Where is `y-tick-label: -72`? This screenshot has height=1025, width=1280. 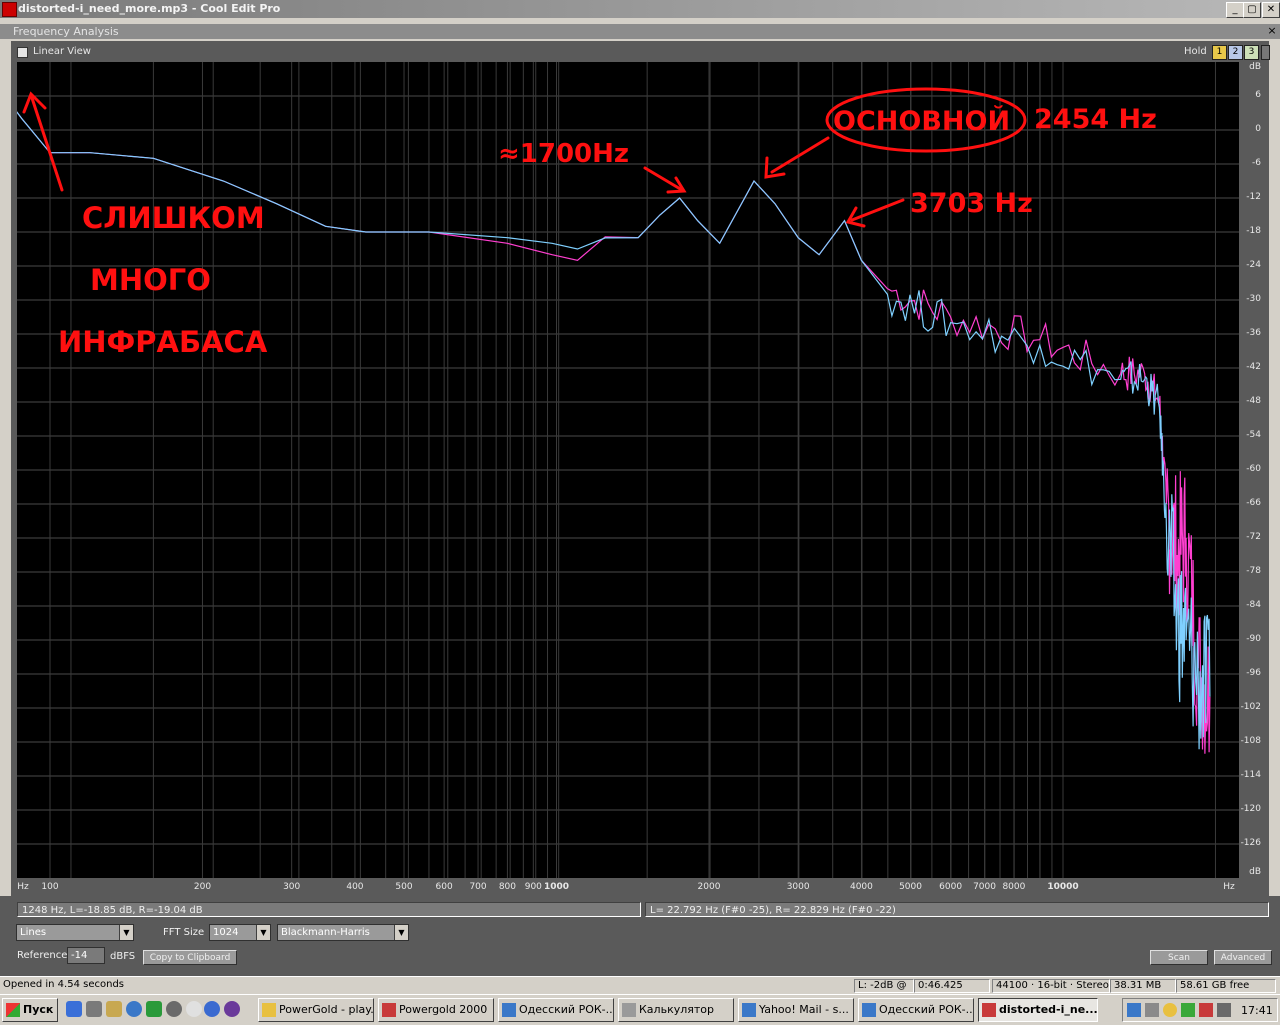 y-tick-label: -72 is located at coordinates (1253, 537).